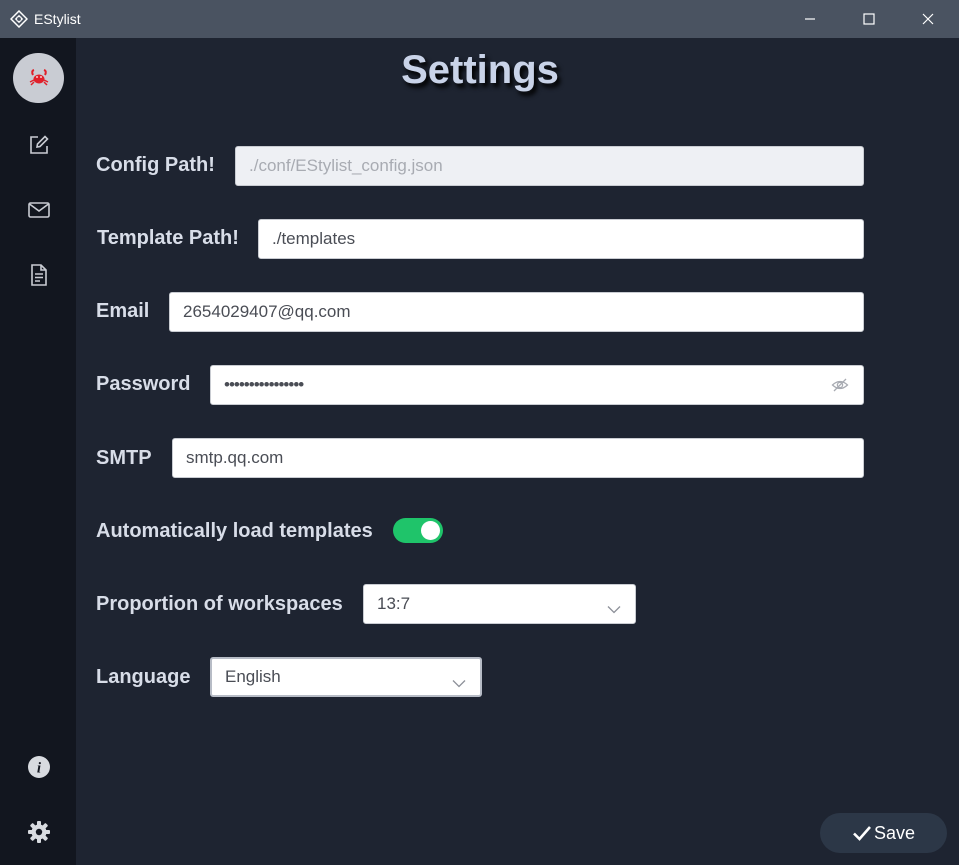  I want to click on language-value: English, so click(253, 676).